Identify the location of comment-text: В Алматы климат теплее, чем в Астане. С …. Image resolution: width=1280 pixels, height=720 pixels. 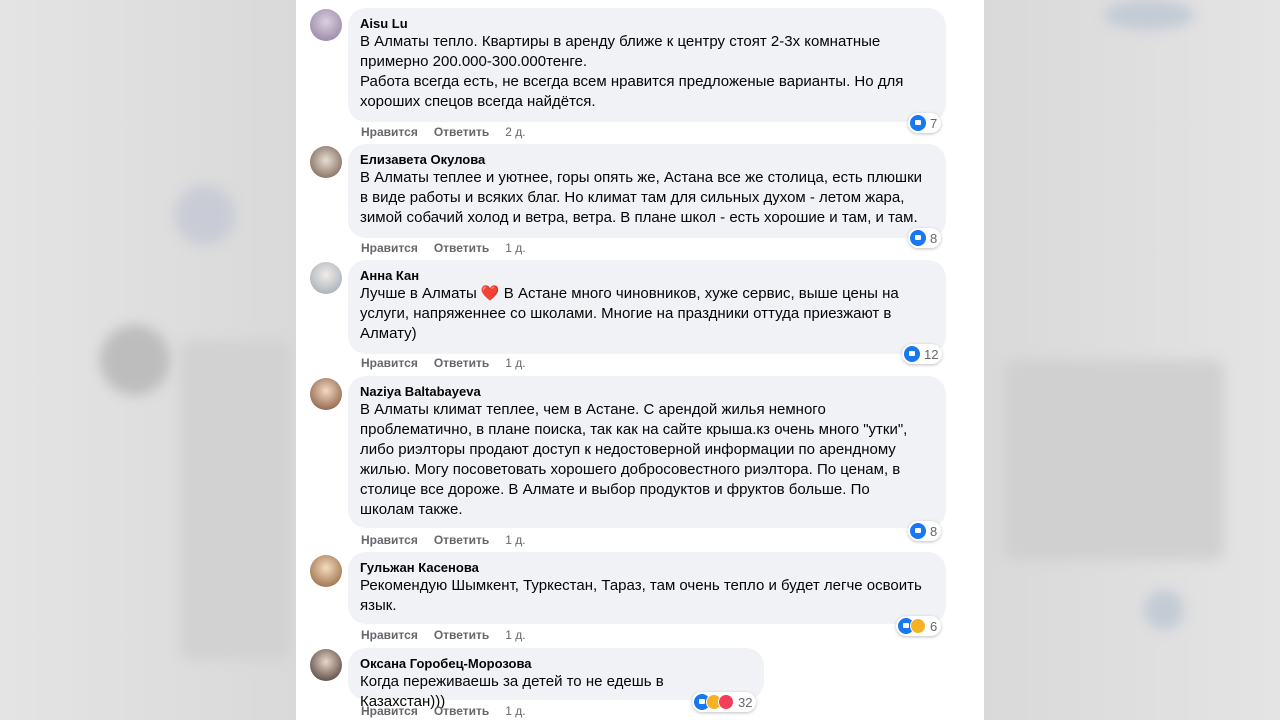
(634, 459).